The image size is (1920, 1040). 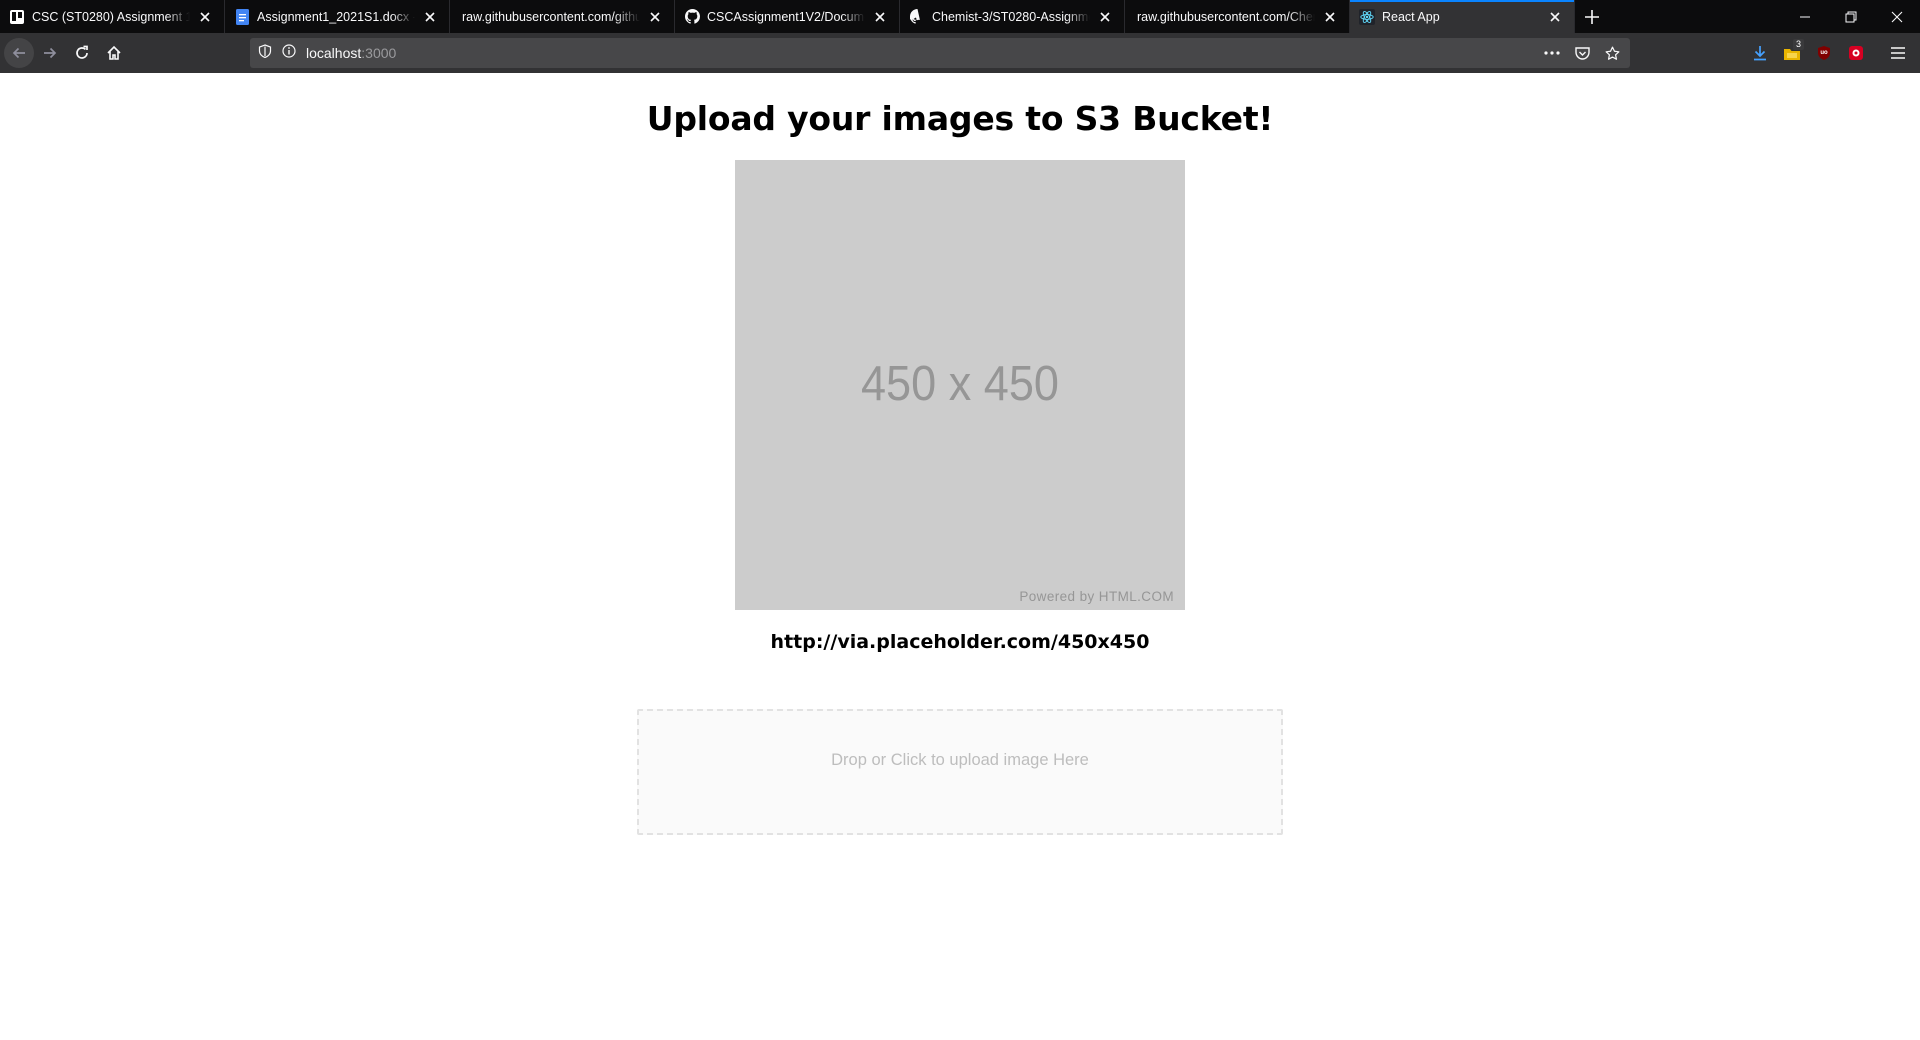 I want to click on restore-button, so click(x=1851, y=16).